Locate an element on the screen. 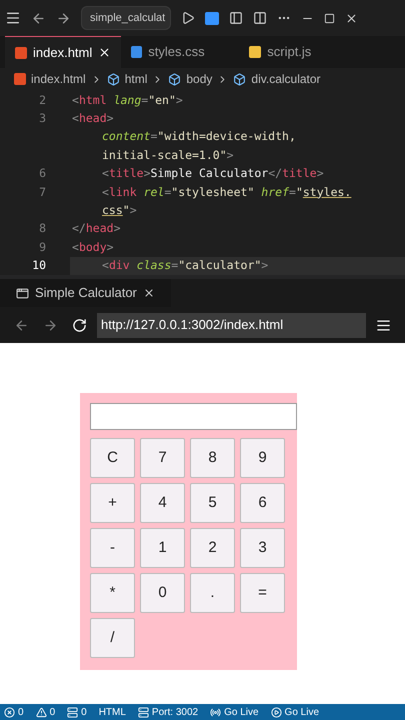  status-item: Port: 3002 is located at coordinates (175, 712).